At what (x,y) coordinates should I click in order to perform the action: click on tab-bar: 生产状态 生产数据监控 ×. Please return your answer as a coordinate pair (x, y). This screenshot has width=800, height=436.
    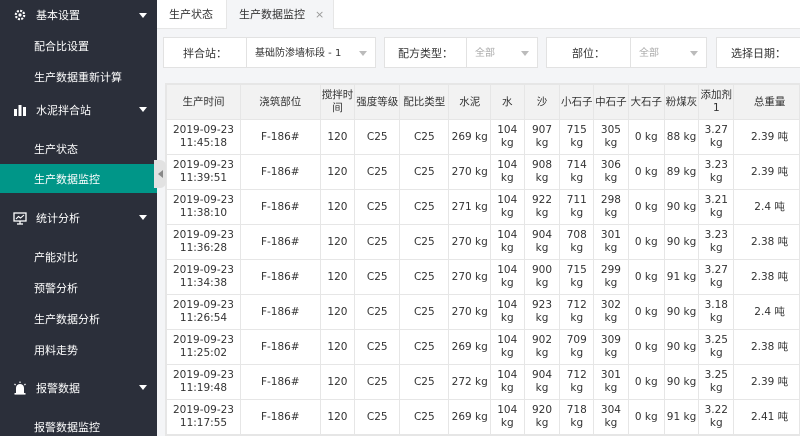
    Looking at the image, I should click on (478, 15).